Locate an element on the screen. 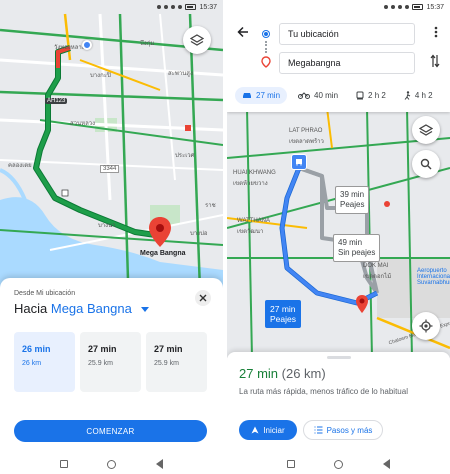  to-destination: Mega Bangna is located at coordinates (91, 308).